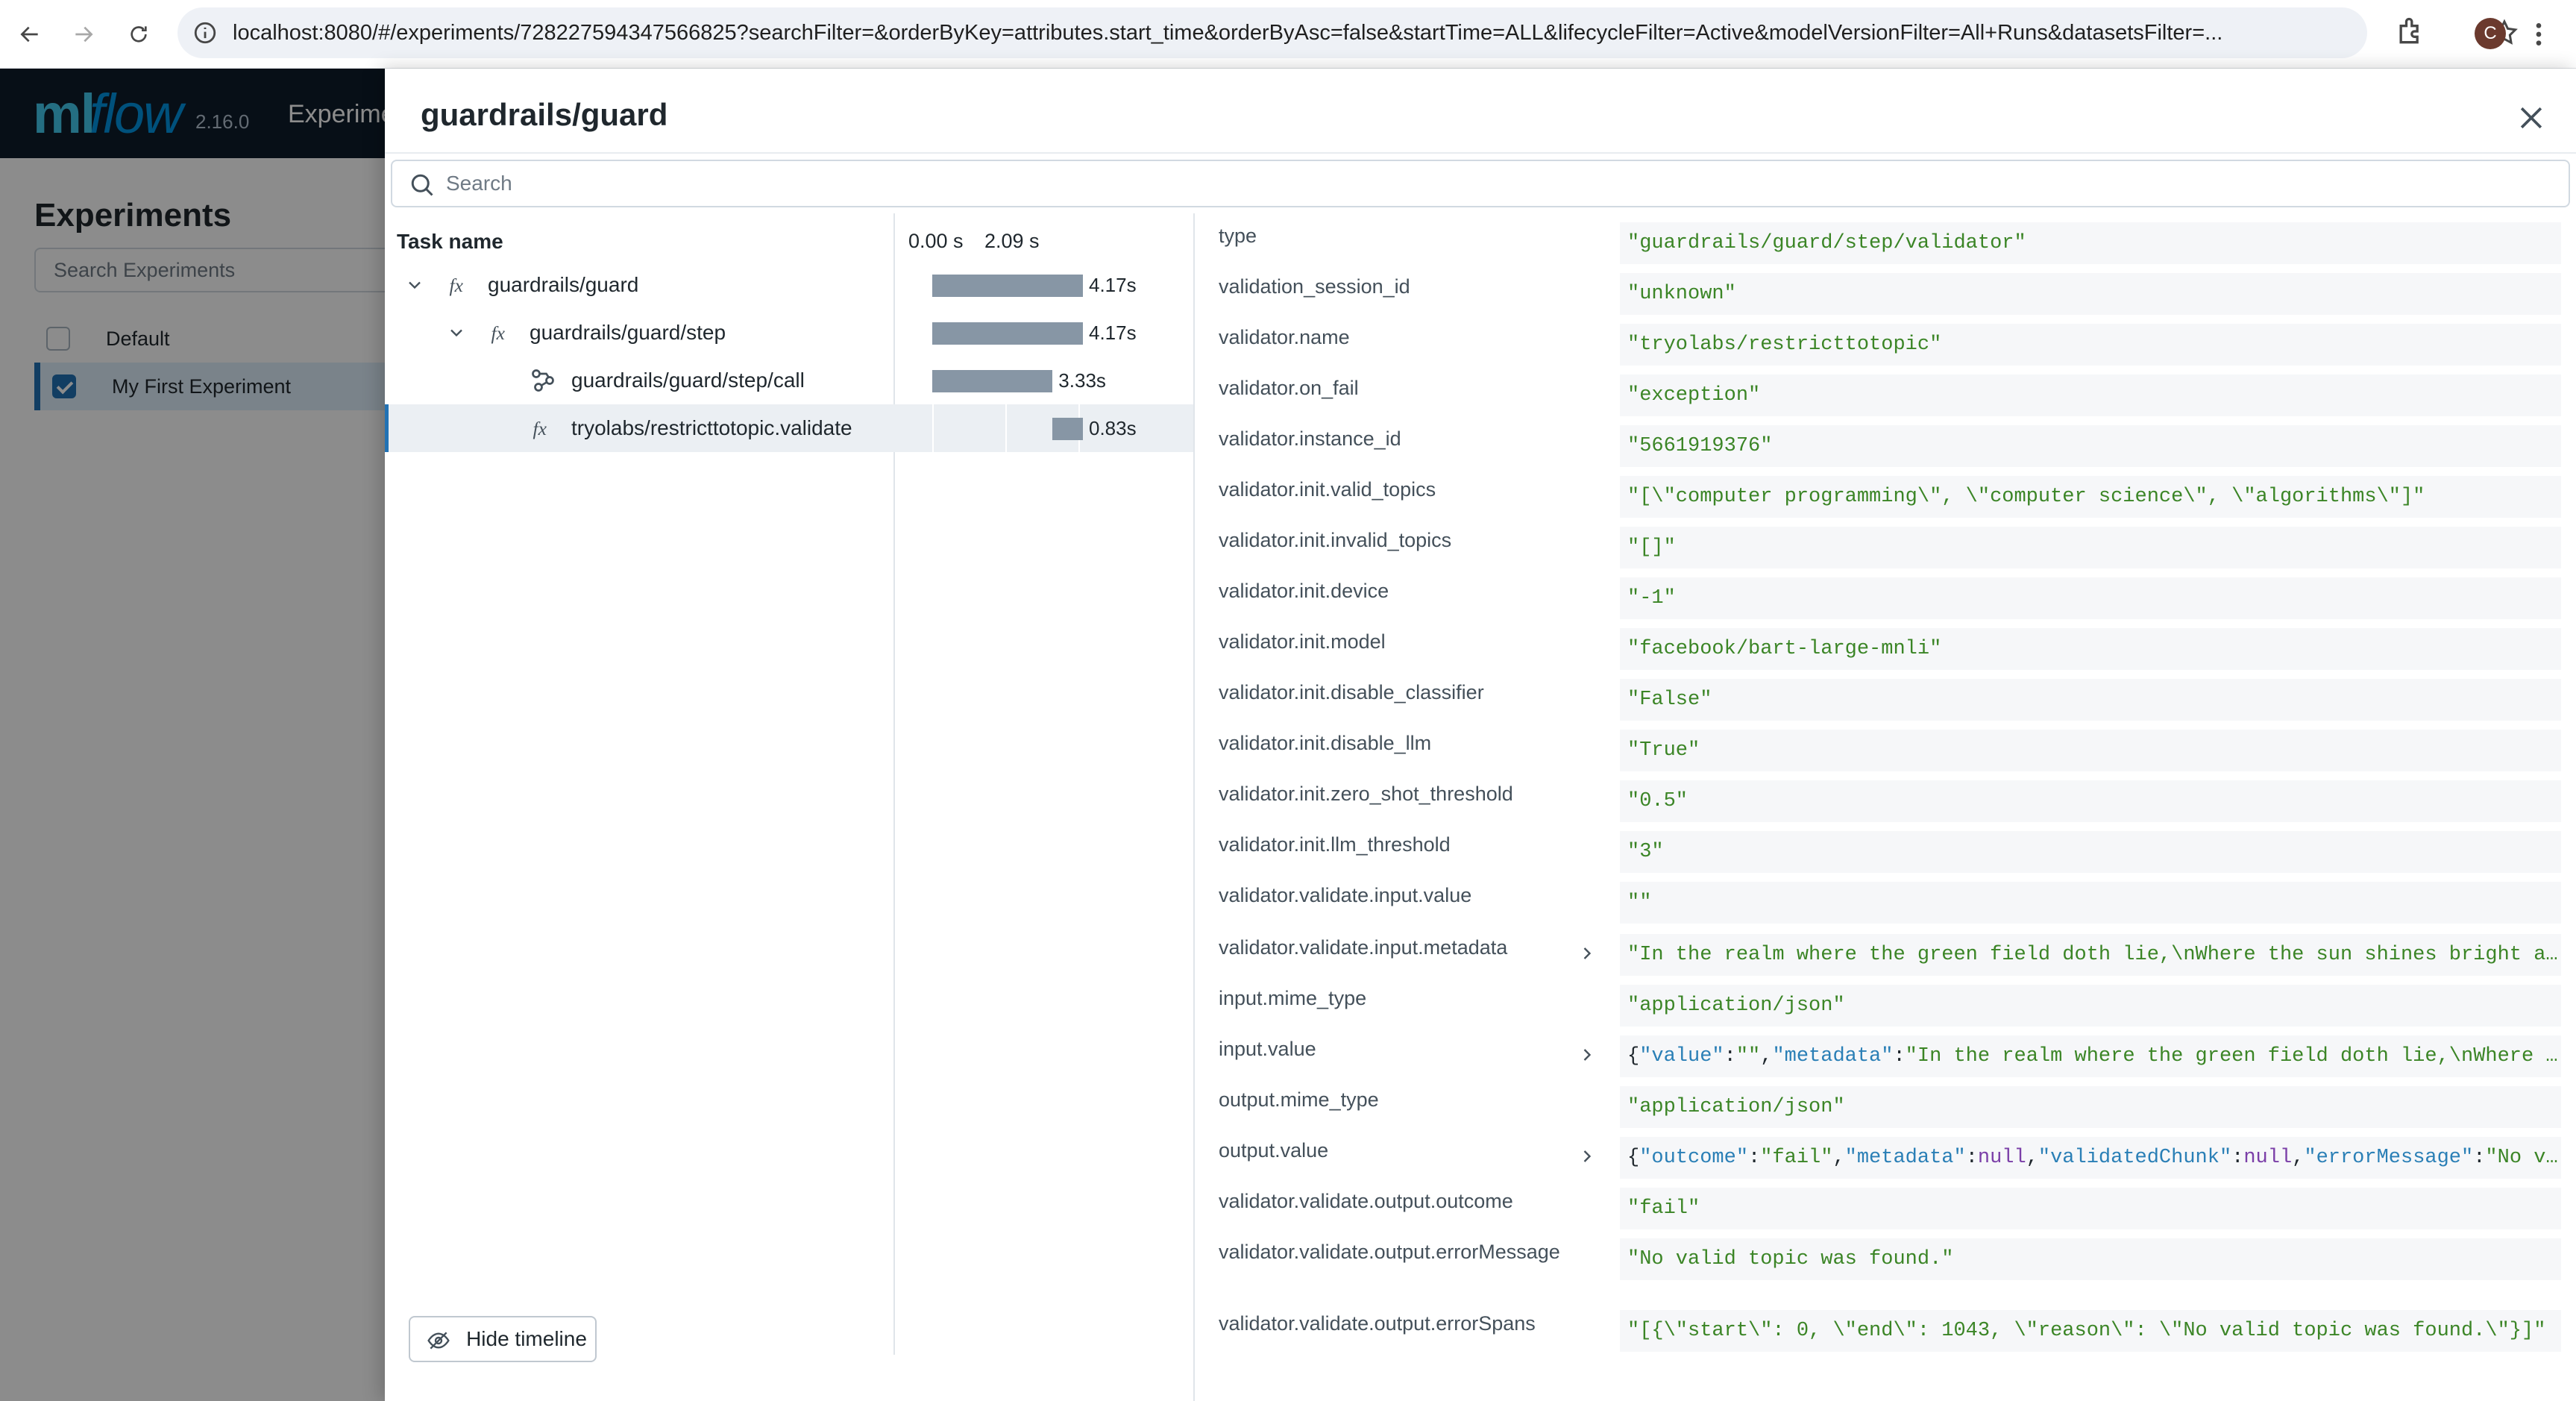  I want to click on attribute-value: "guardrails/guard/step/validator", so click(2090, 243).